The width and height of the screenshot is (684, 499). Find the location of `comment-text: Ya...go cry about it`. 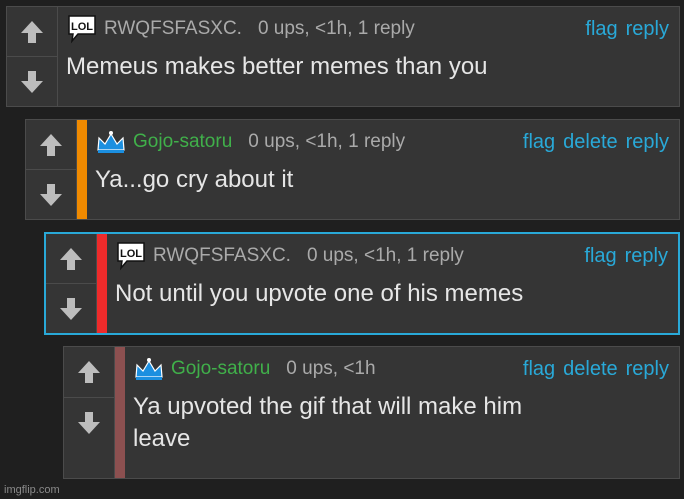

comment-text: Ya...go cry about it is located at coordinates (194, 179).